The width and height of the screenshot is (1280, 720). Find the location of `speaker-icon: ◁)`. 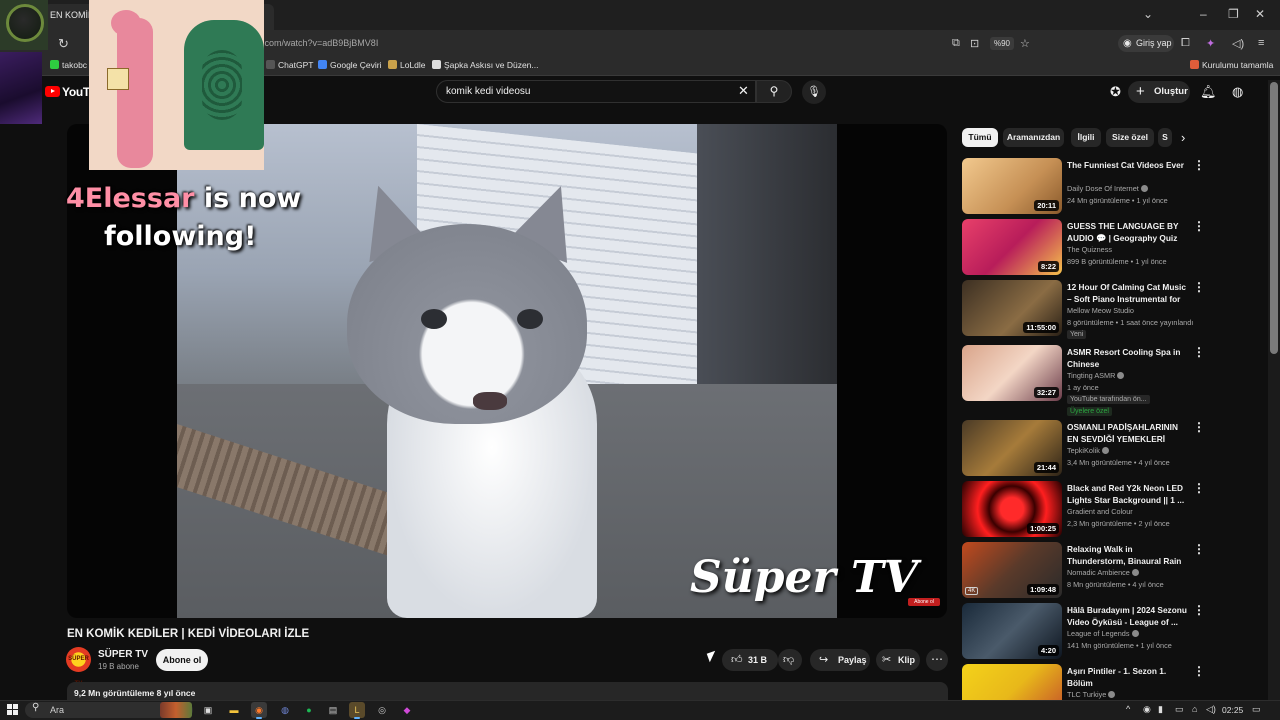

speaker-icon: ◁) is located at coordinates (1211, 709).